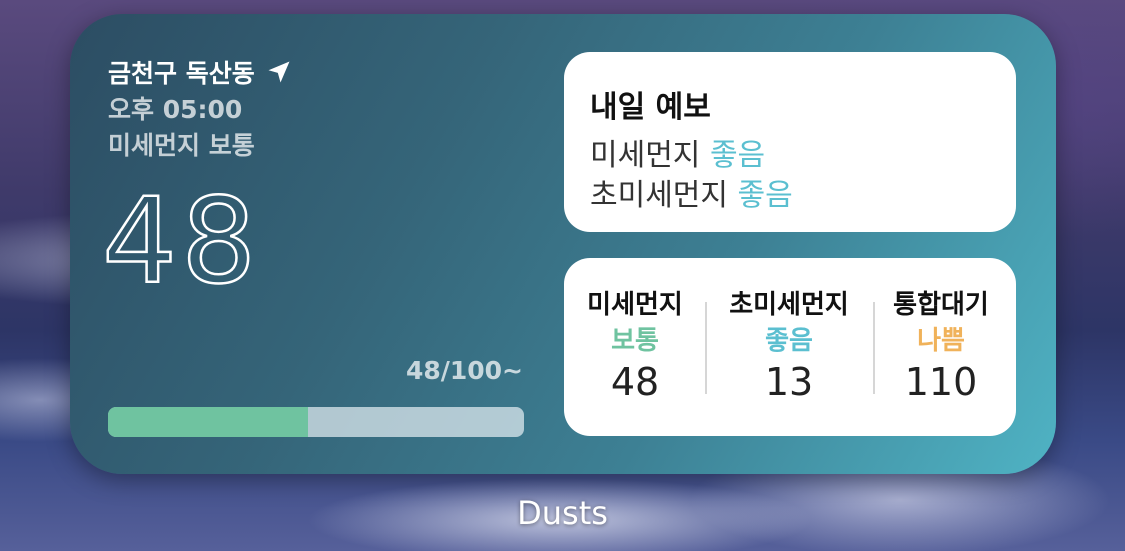  What do you see at coordinates (181, 145) in the screenshot?
I see `current-status: 미세먼지 보통` at bounding box center [181, 145].